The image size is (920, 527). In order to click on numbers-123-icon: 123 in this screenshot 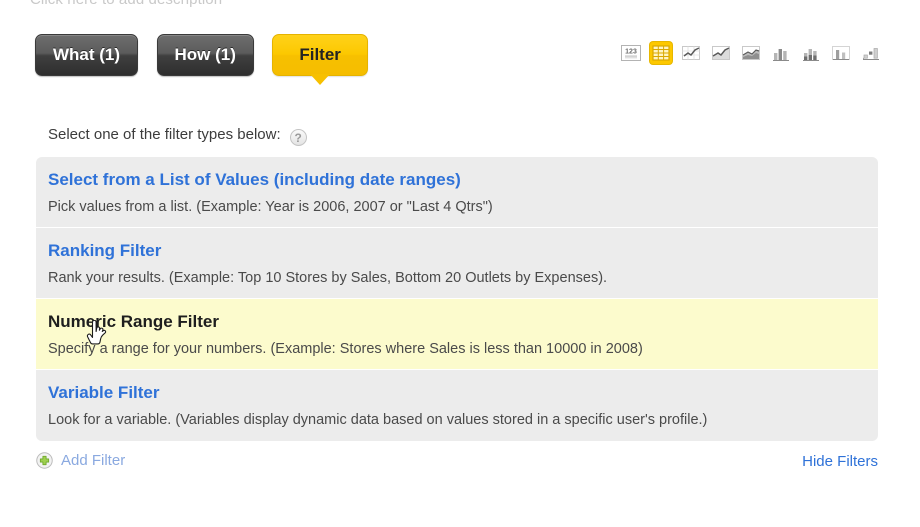, I will do `click(631, 53)`.